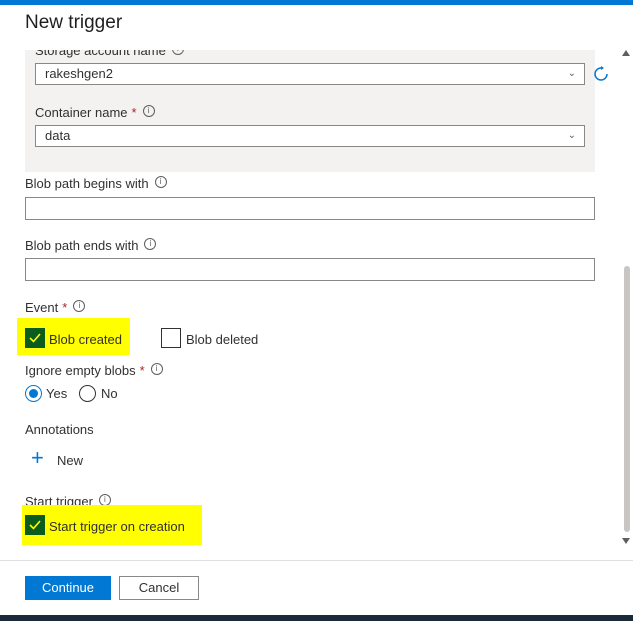 The height and width of the screenshot is (621, 633). I want to click on storage-account-value: rakeshgen2, so click(79, 73).